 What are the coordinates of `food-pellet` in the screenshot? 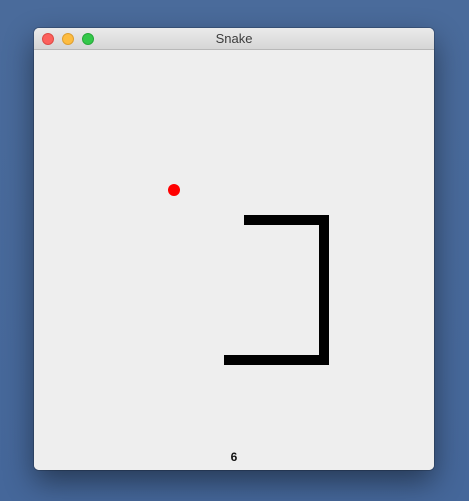 It's located at (174, 190).